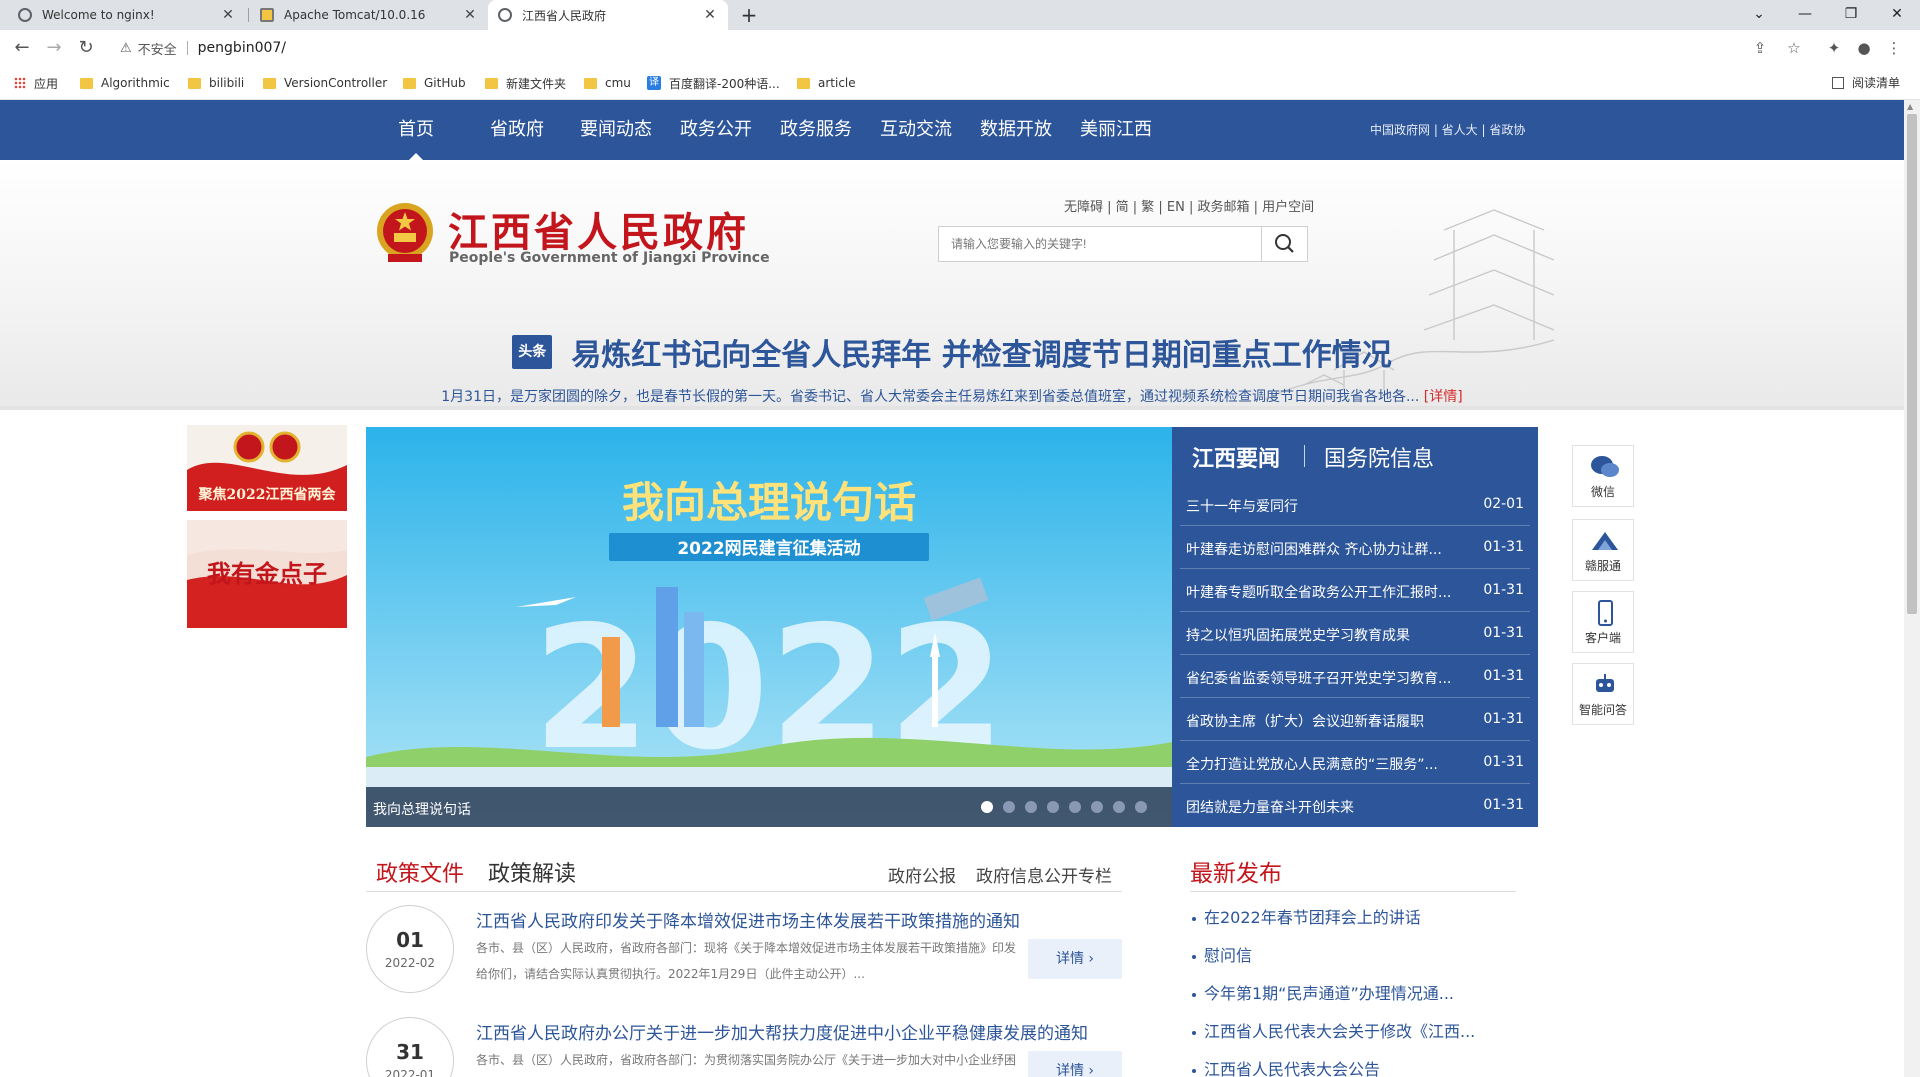  Describe the element at coordinates (608, 15) in the screenshot. I see `browser-tab-jiangxi: 江西省人民政府 ✕` at that location.